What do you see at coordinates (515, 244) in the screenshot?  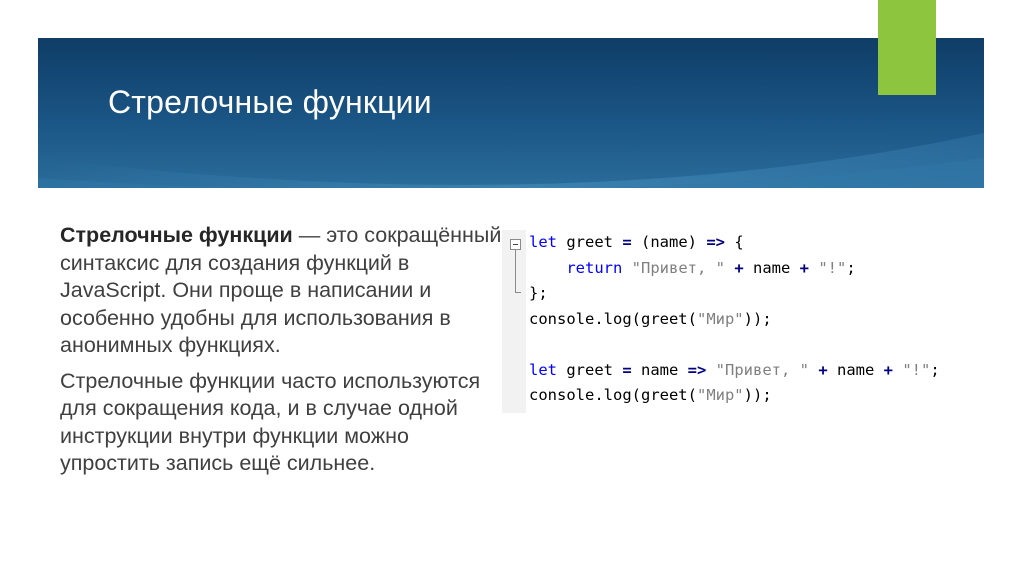 I see `fold-collapse-icon` at bounding box center [515, 244].